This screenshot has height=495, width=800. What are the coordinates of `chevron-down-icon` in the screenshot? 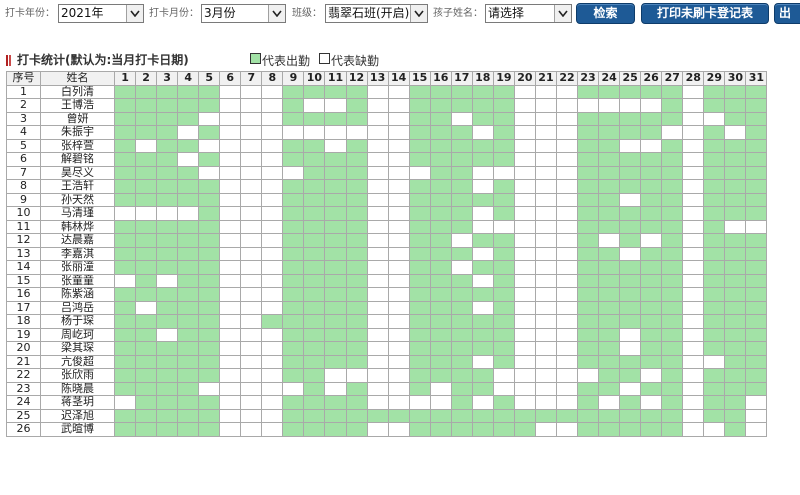 It's located at (134, 13).